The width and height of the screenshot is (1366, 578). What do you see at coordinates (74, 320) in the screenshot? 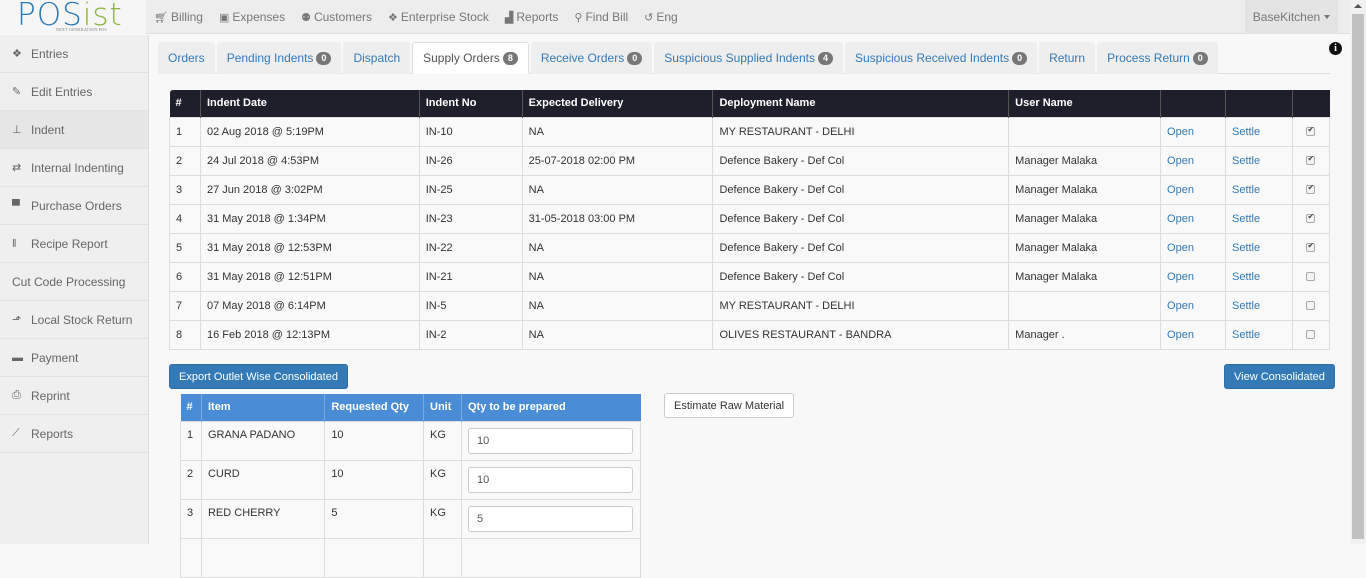
I see `sidebar-item-local-stock-return: ⬏ Local Stock Return` at bounding box center [74, 320].